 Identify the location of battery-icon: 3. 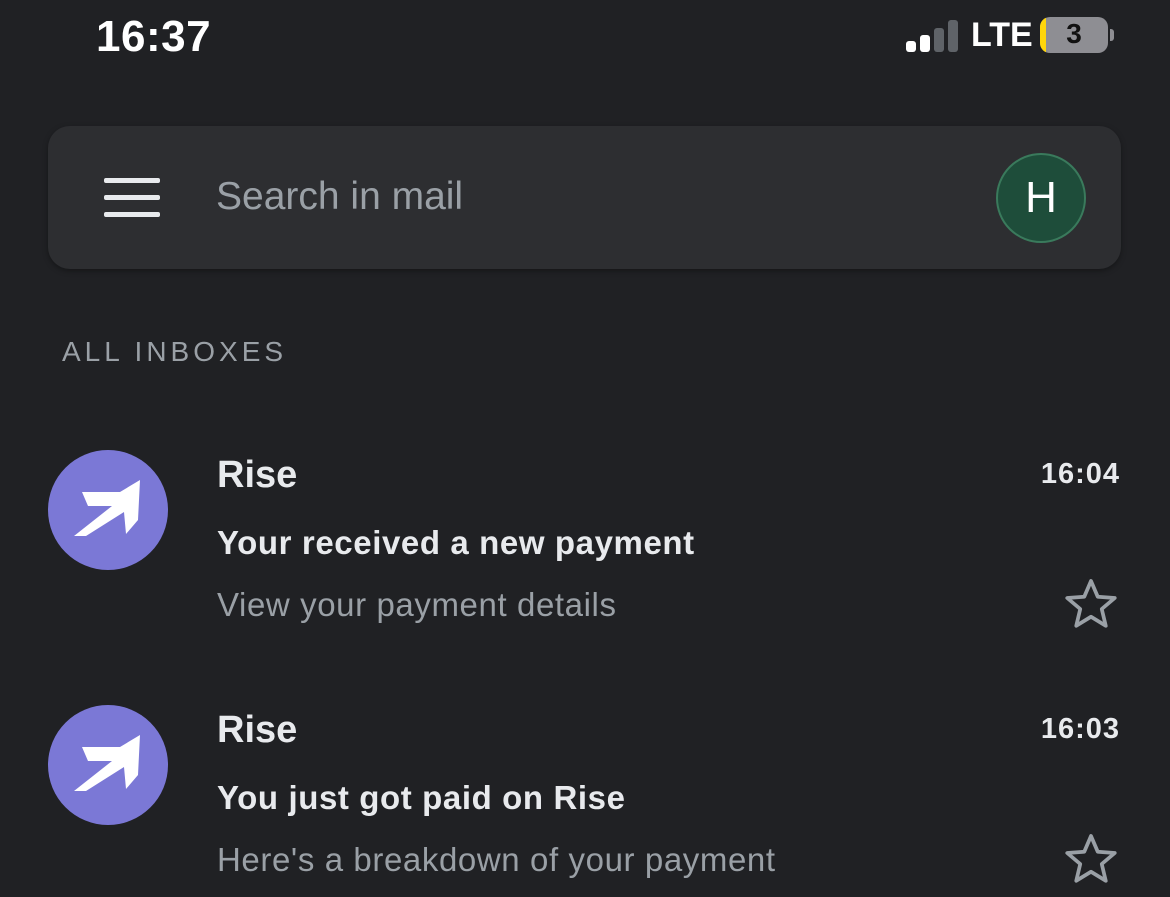
(1074, 35).